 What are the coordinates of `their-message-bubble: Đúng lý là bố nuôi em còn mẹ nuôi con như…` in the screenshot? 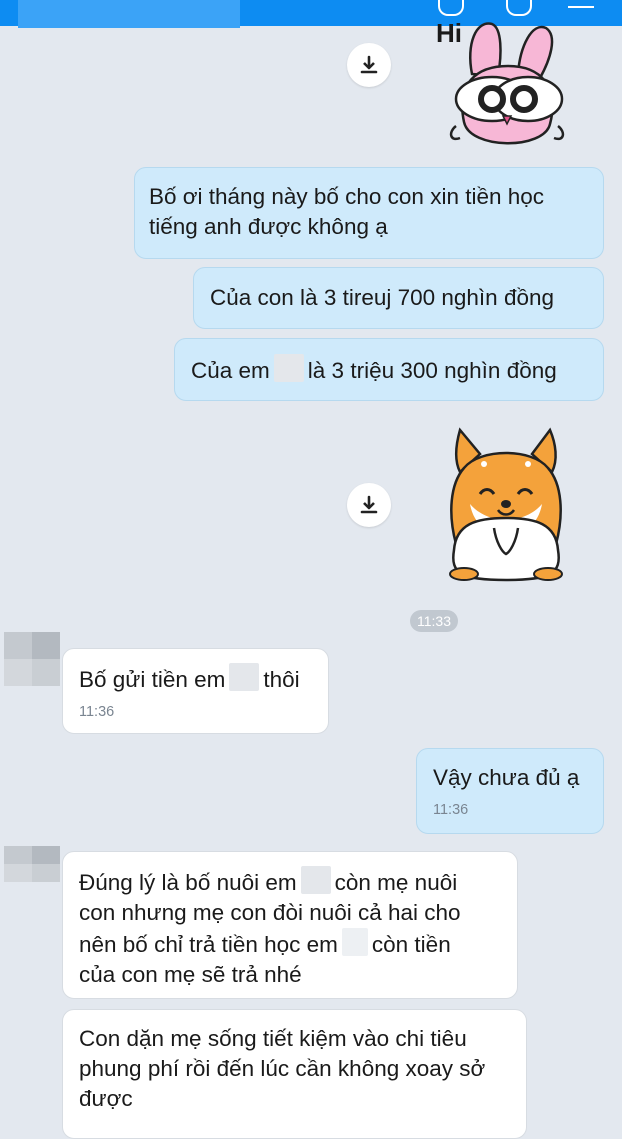 It's located at (290, 925).